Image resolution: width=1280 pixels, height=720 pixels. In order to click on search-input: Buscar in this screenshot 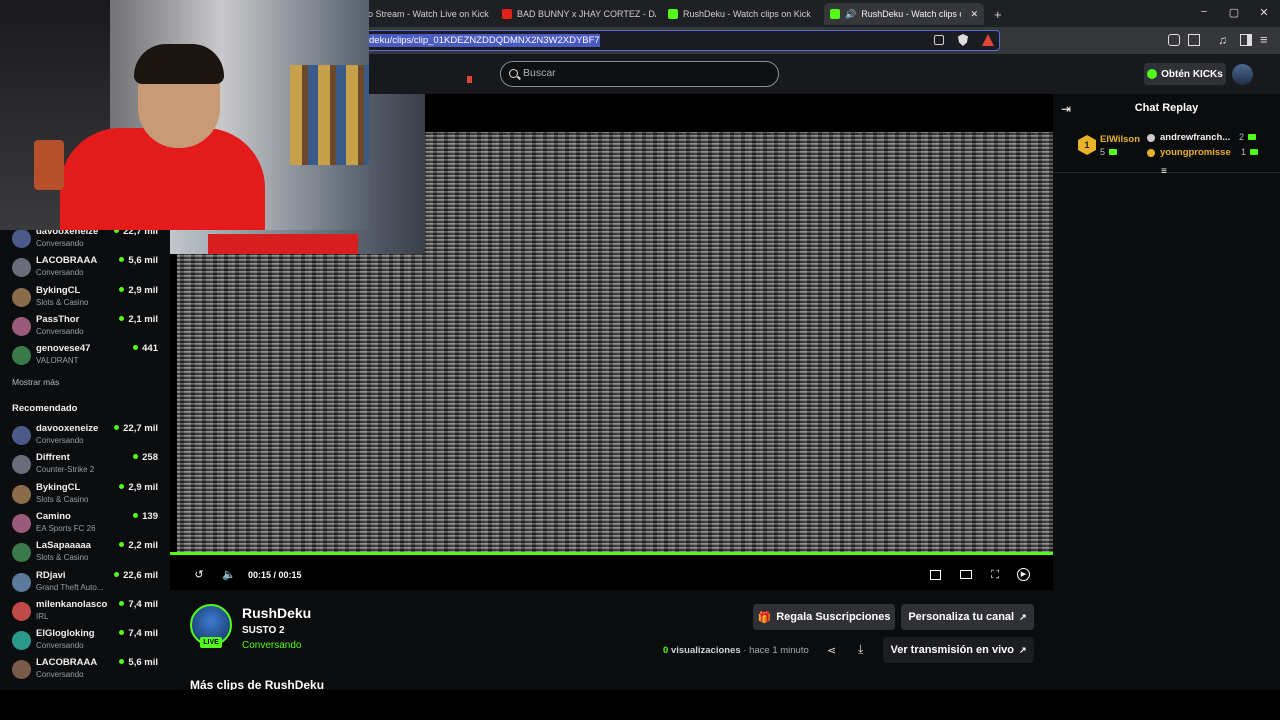, I will do `click(639, 74)`.